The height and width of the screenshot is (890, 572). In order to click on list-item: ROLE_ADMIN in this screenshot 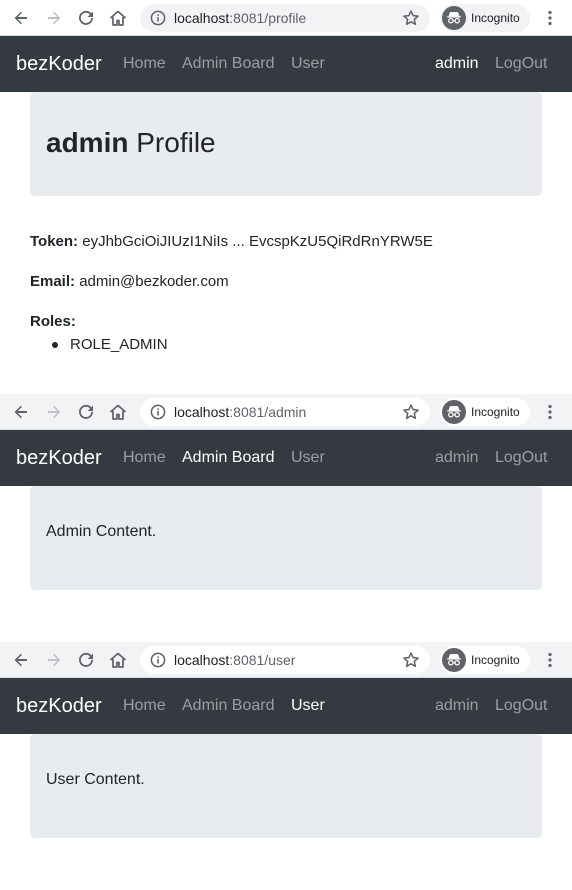, I will do `click(110, 345)`.